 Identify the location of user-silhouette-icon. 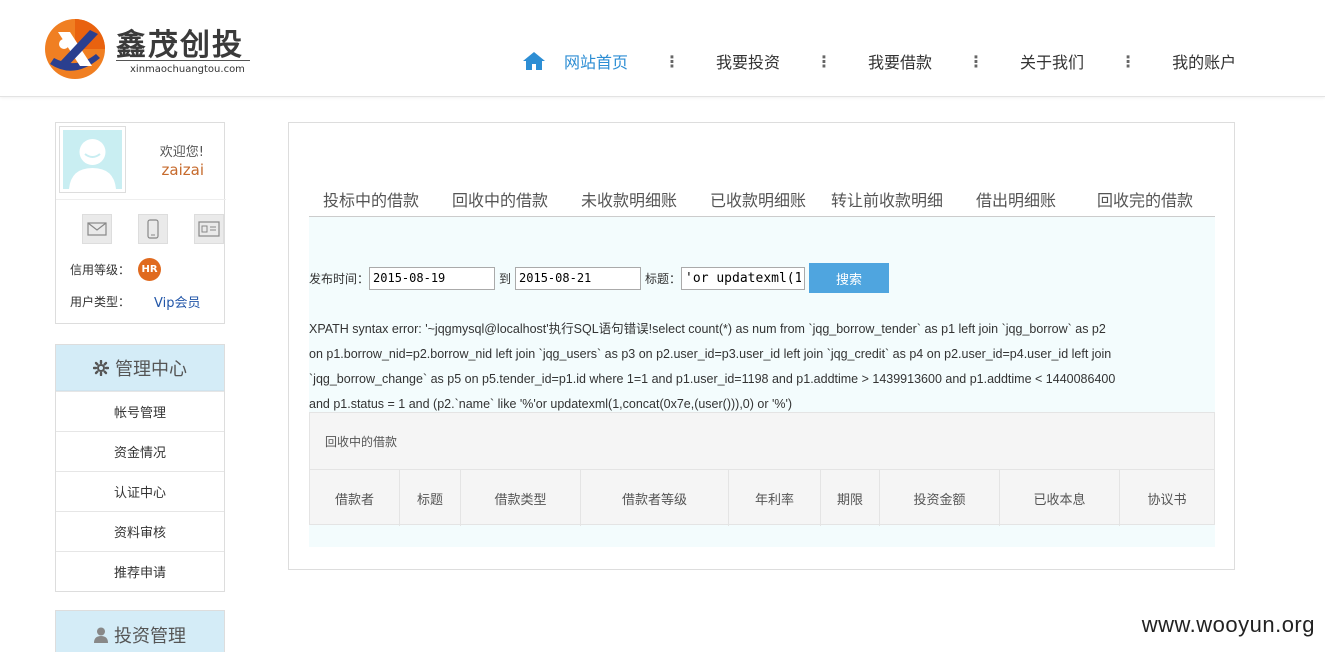
(92, 164).